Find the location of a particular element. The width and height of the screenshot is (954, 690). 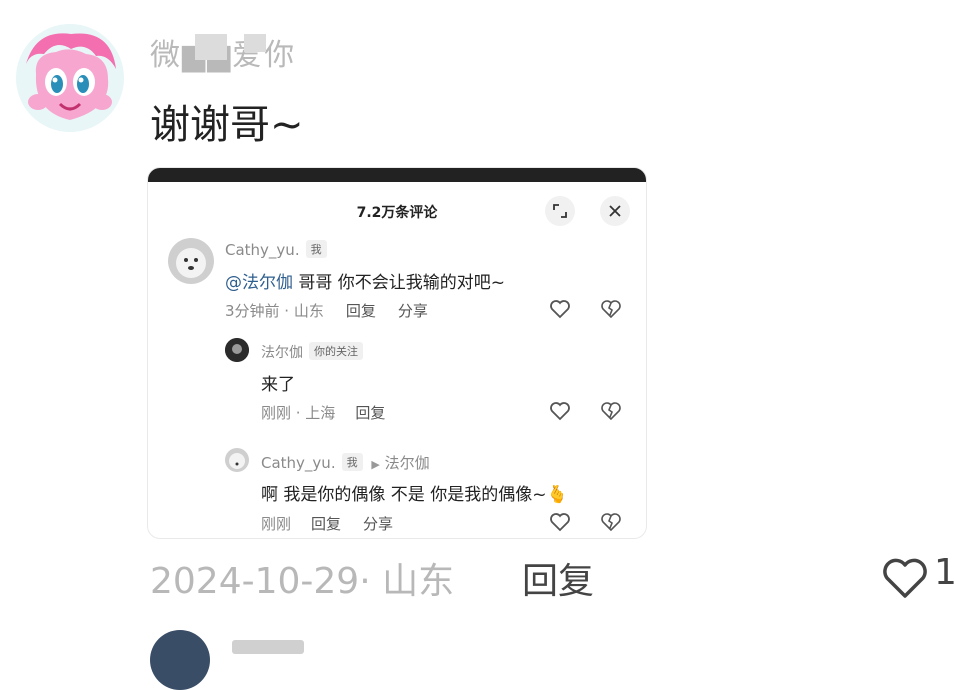

comment-date-location: 2024-10-29· 山东 is located at coordinates (302, 581).